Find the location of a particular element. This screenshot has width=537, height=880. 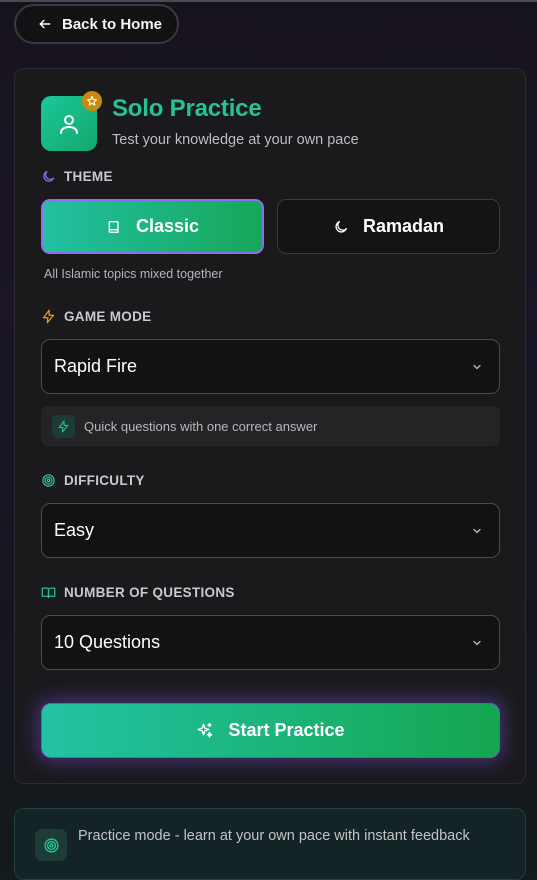

start-practice-label: Start Practice is located at coordinates (286, 730).